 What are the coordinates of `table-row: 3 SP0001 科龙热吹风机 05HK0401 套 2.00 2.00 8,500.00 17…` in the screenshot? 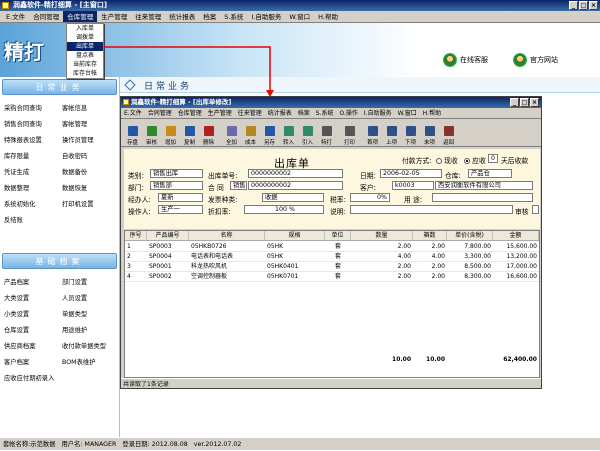 It's located at (332, 267).